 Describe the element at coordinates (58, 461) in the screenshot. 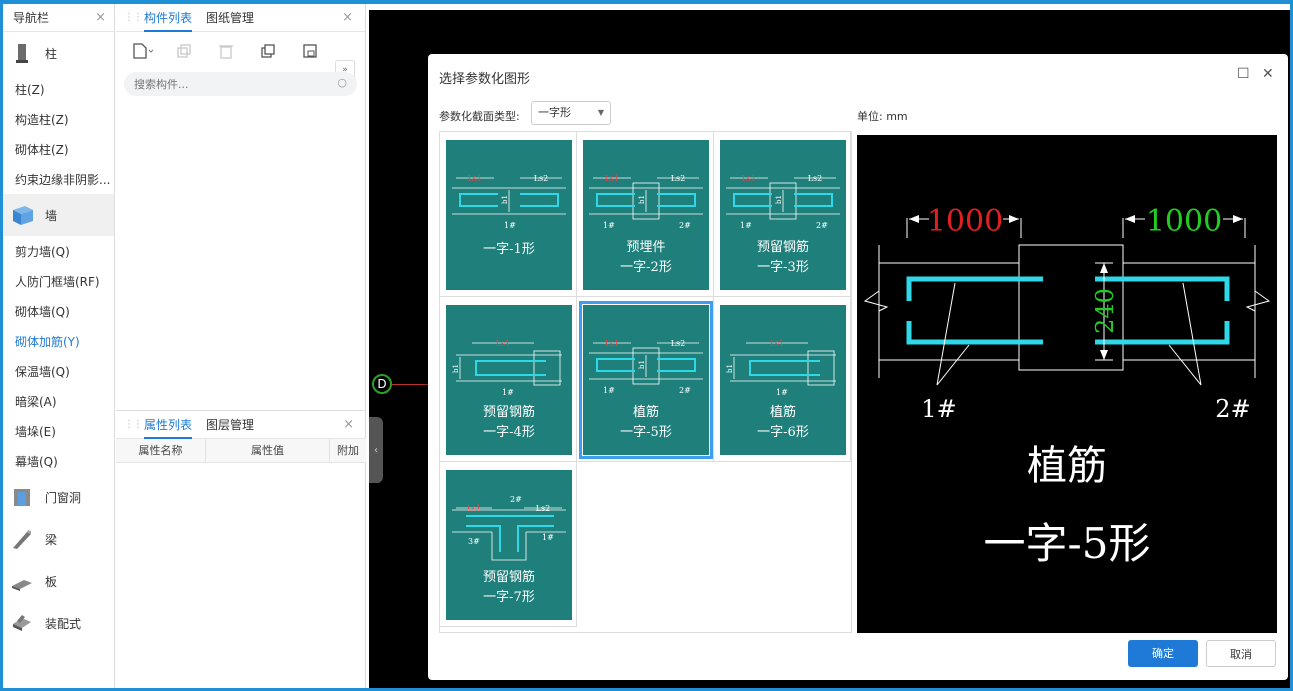

I see `nav-item: 幕墙(Q)` at that location.